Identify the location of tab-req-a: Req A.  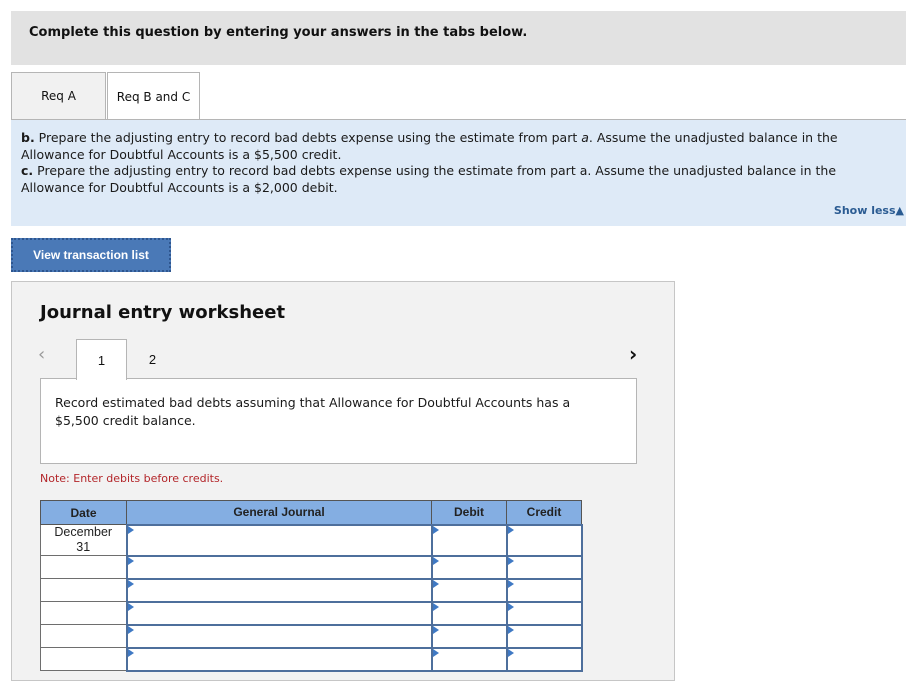
(58, 96).